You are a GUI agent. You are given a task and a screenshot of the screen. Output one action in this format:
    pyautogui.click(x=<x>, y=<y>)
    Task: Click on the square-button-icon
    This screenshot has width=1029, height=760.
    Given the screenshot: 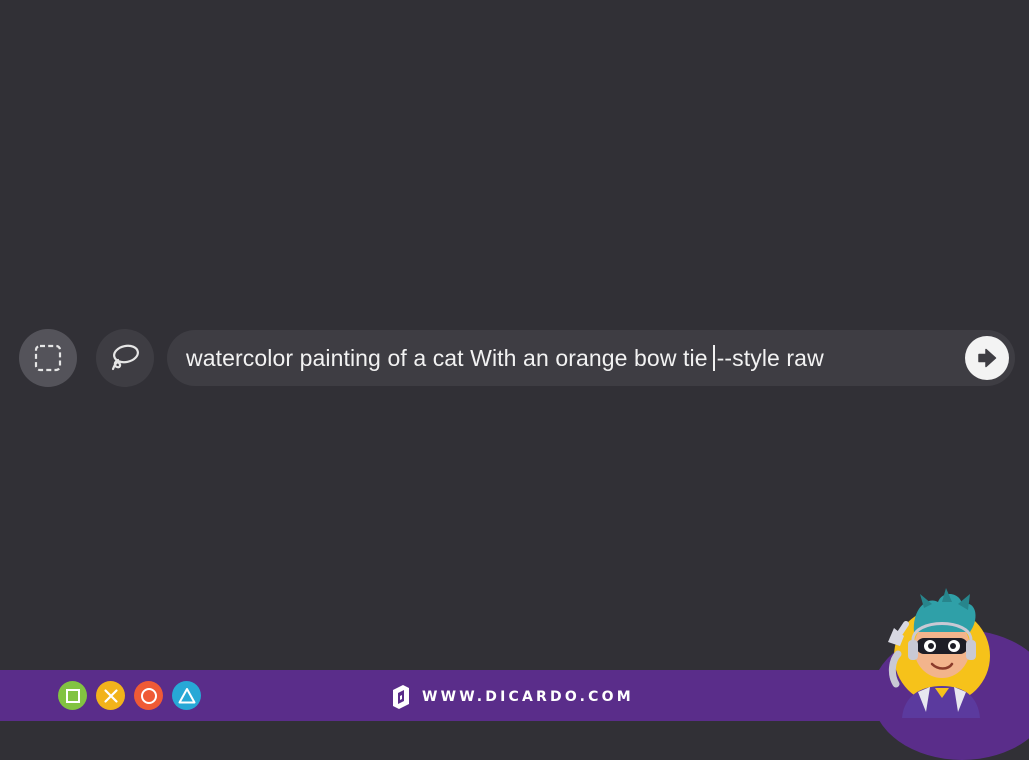 What is the action you would take?
    pyautogui.click(x=72, y=695)
    